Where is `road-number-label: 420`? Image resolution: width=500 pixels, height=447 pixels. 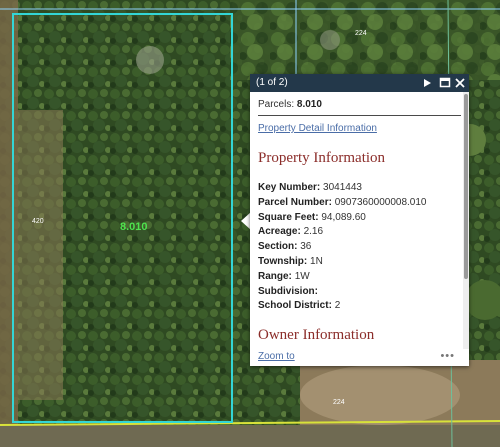 road-number-label: 420 is located at coordinates (38, 221).